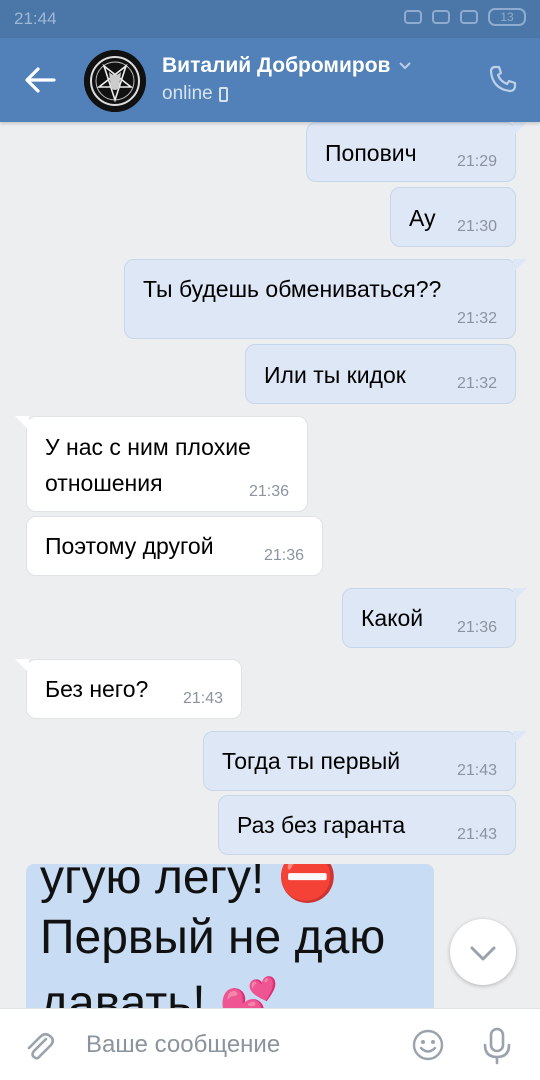  What do you see at coordinates (159, 992) in the screenshot?
I see `image-text-line: давать! 💕` at bounding box center [159, 992].